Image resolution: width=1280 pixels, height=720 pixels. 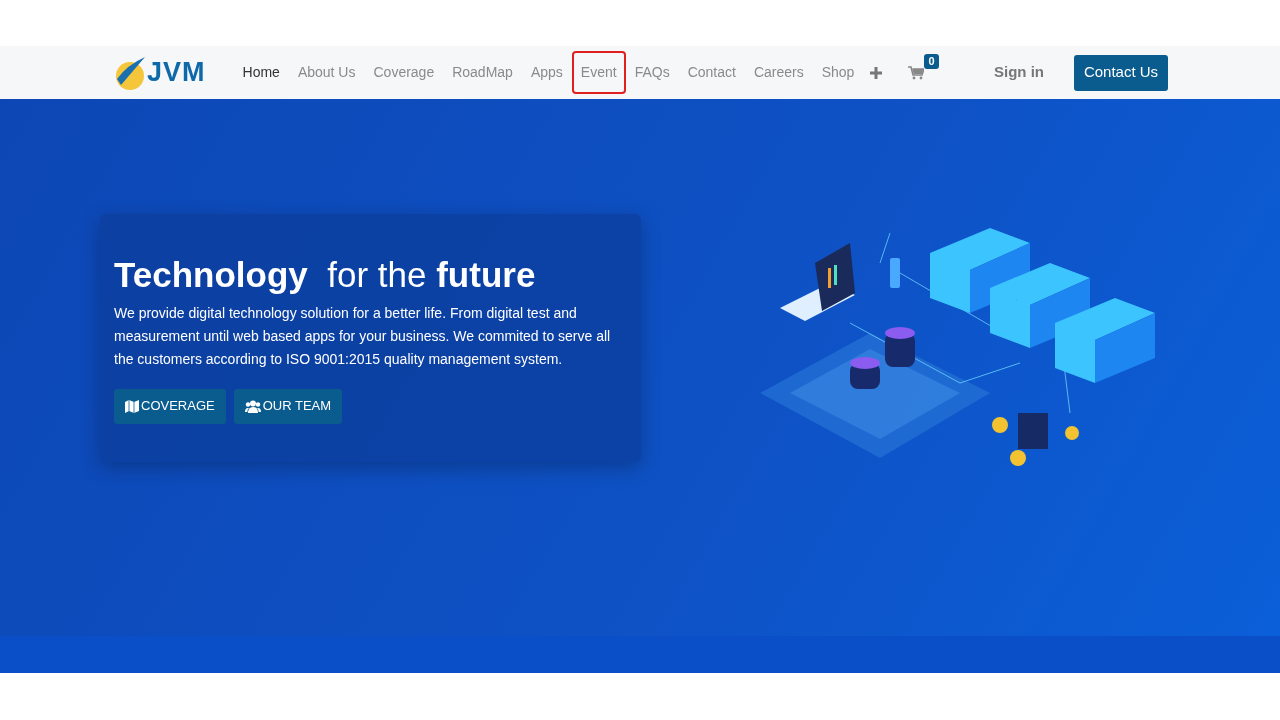 I want to click on hero-title: Technology for the future, so click(x=325, y=274).